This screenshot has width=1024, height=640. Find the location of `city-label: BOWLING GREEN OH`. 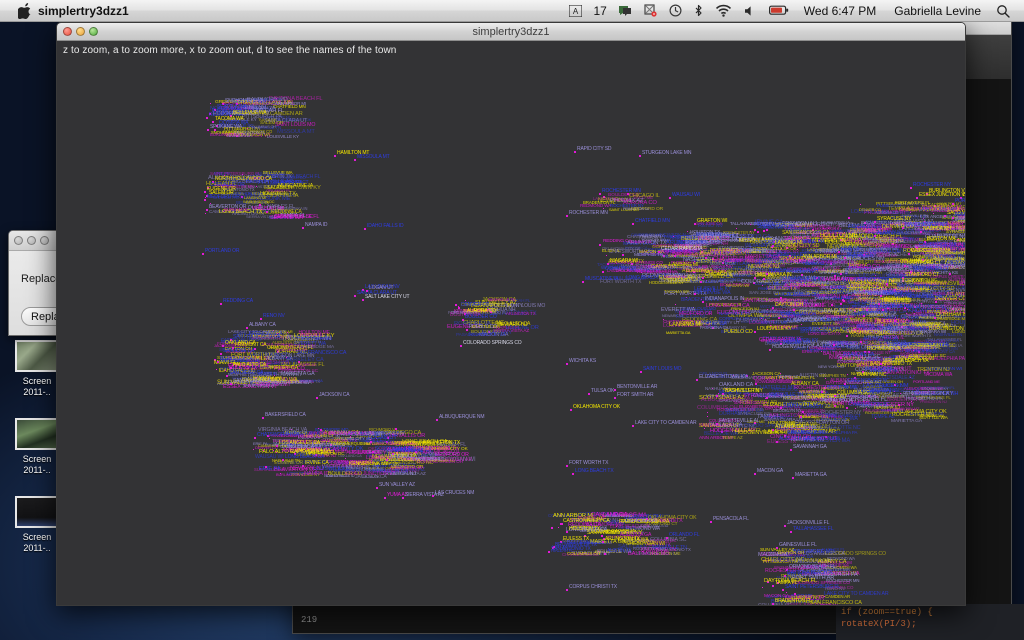

city-label: BOWLING GREEN OH is located at coordinates (949, 295).